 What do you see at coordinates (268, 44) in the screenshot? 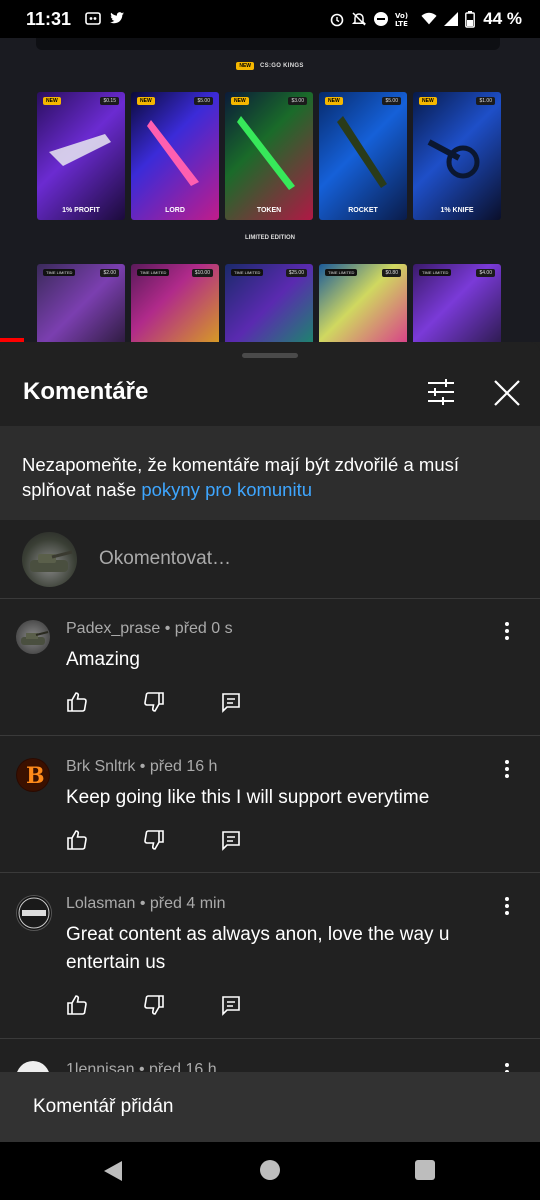
I see `video-site-header` at bounding box center [268, 44].